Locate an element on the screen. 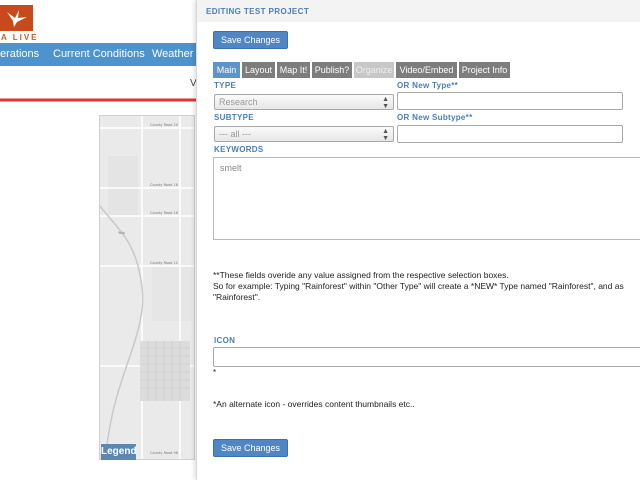 The image size is (640, 480). subtype-label: SUBTYPE is located at coordinates (234, 117).